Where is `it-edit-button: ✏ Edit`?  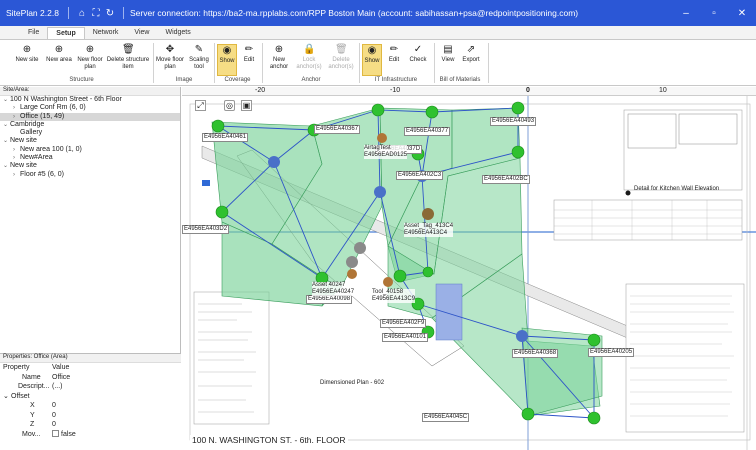 it-edit-button: ✏ Edit is located at coordinates (394, 60).